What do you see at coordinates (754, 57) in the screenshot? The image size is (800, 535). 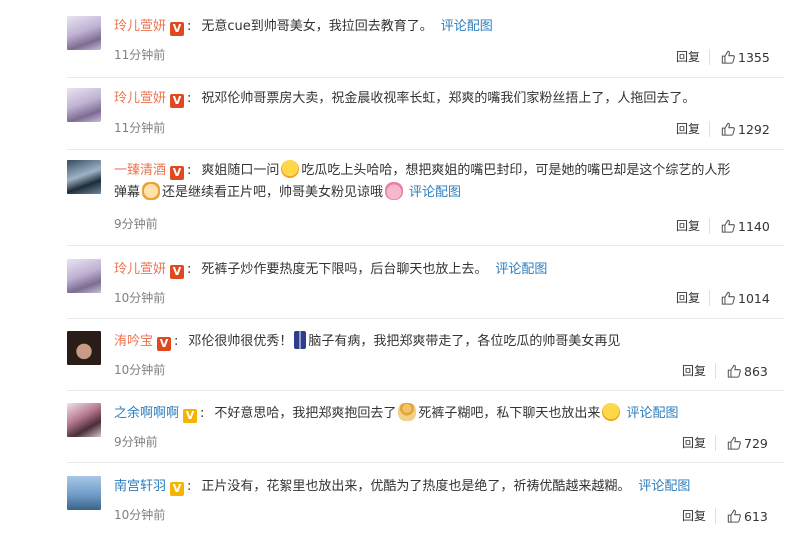 I see `like-count: 1355` at bounding box center [754, 57].